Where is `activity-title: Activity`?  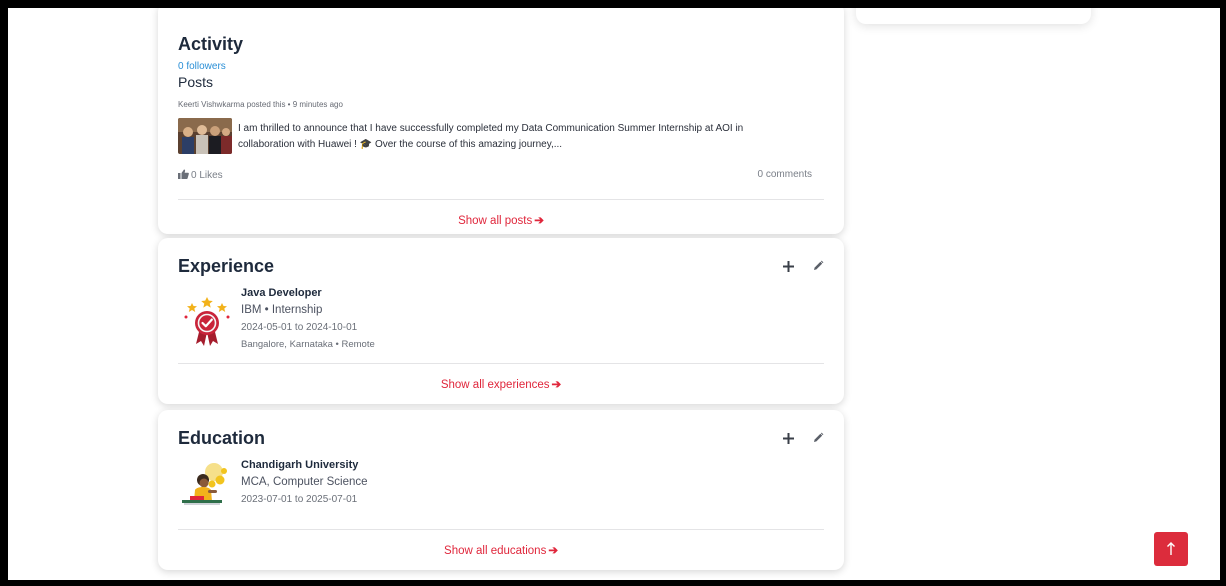
activity-title: Activity is located at coordinates (211, 44).